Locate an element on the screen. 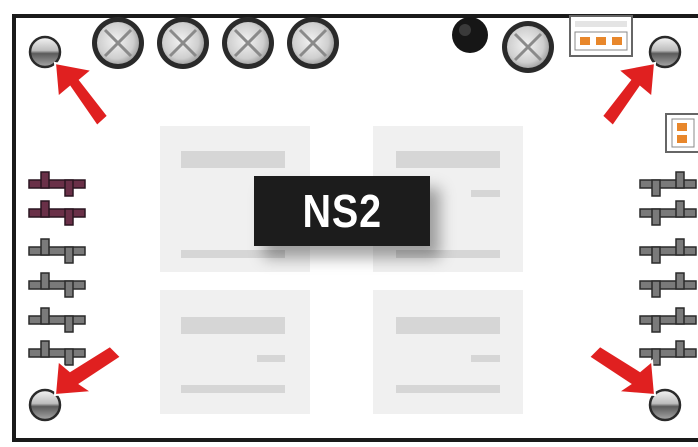 The image size is (698, 447). module-bottom-right is located at coordinates (448, 352).